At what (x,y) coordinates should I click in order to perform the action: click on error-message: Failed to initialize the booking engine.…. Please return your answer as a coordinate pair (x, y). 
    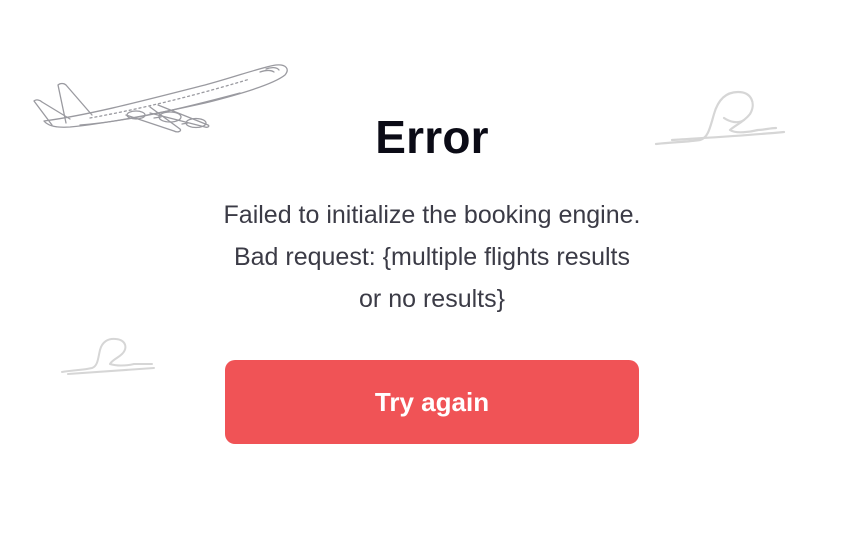
    Looking at the image, I should click on (432, 257).